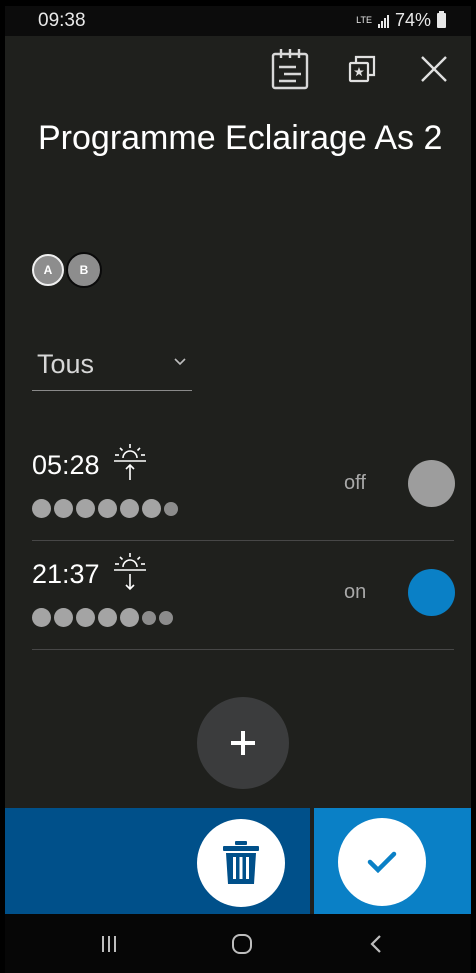 This screenshot has width=476, height=973. I want to click on schedule-entry: 05:28 off, so click(243, 486).